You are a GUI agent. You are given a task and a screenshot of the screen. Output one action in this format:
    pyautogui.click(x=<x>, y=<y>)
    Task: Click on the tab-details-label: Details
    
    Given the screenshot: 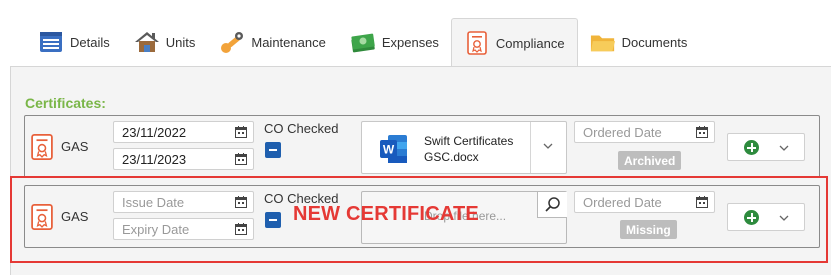 What is the action you would take?
    pyautogui.click(x=90, y=42)
    